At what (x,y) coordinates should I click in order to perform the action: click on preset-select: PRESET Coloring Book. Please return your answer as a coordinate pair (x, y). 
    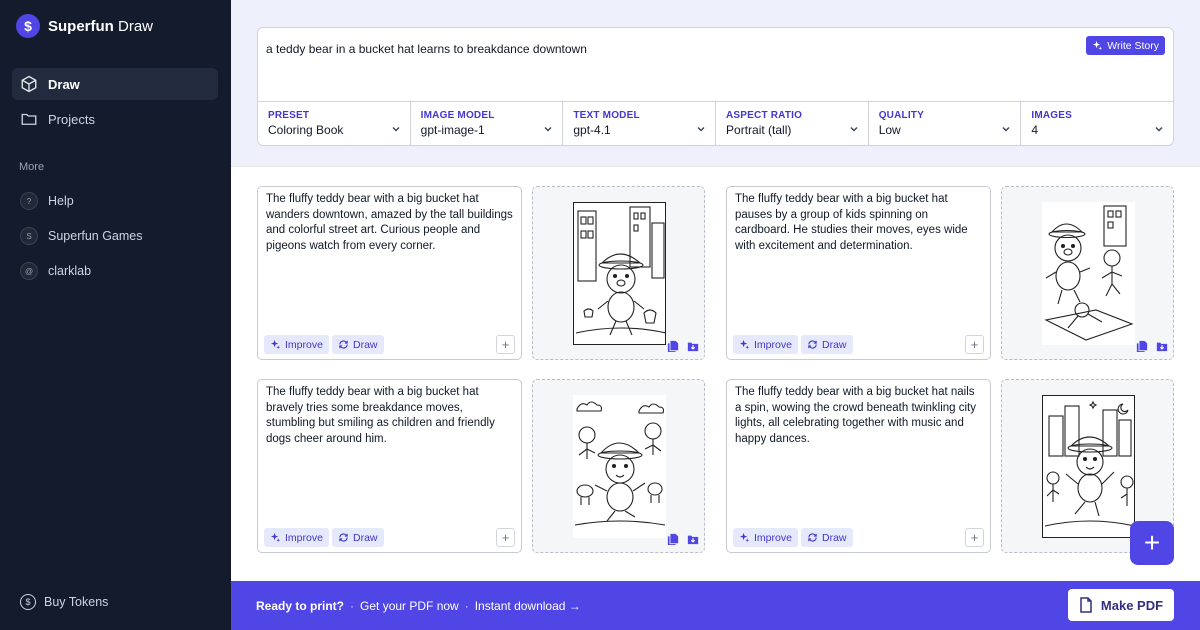
    Looking at the image, I should click on (334, 123).